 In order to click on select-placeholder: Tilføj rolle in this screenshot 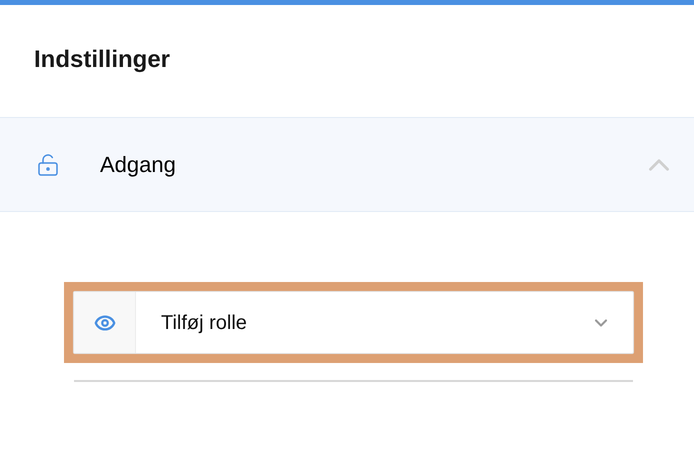, I will do `click(204, 323)`.